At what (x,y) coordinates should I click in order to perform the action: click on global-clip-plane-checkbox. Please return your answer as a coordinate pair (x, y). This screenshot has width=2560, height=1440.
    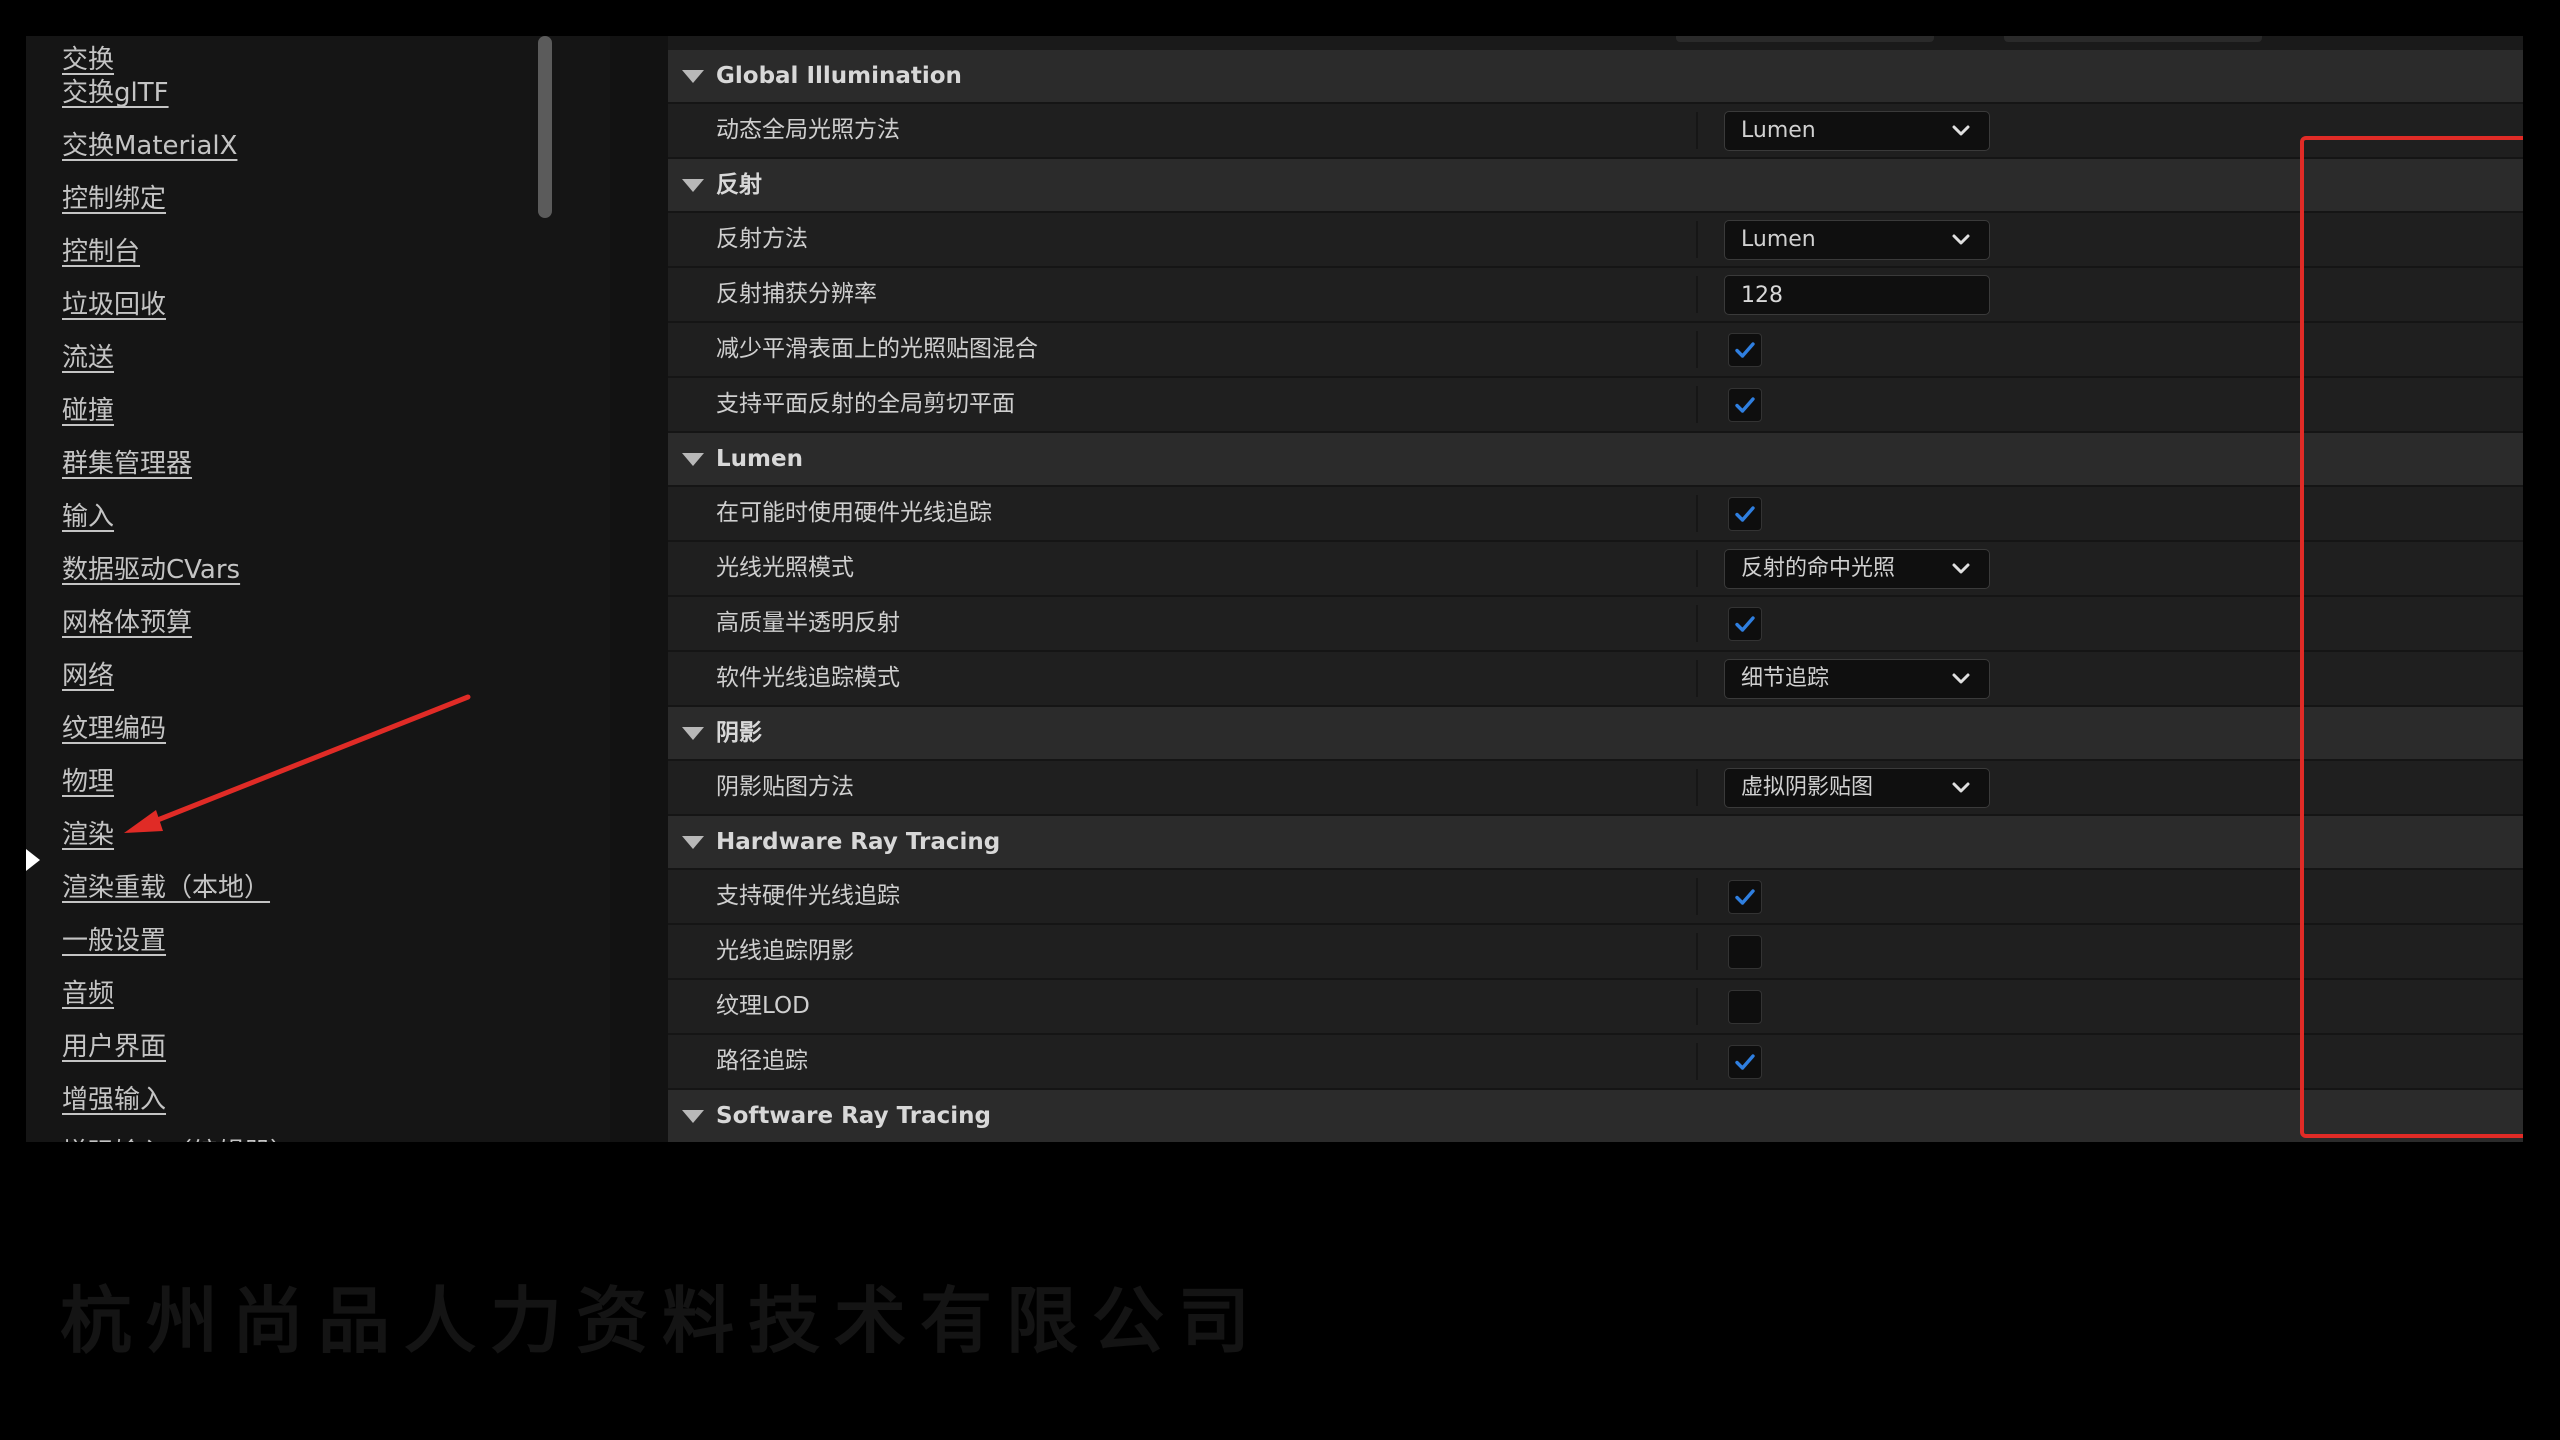
    Looking at the image, I should click on (1745, 405).